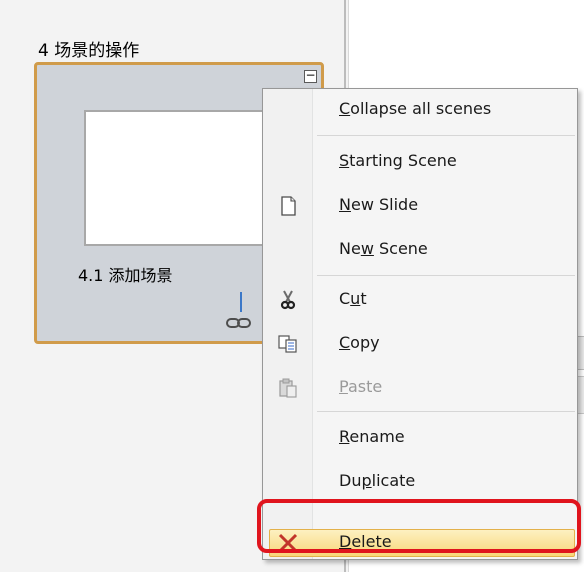 Image resolution: width=584 pixels, height=572 pixels. Describe the element at coordinates (288, 388) in the screenshot. I see `paste-icon` at that location.